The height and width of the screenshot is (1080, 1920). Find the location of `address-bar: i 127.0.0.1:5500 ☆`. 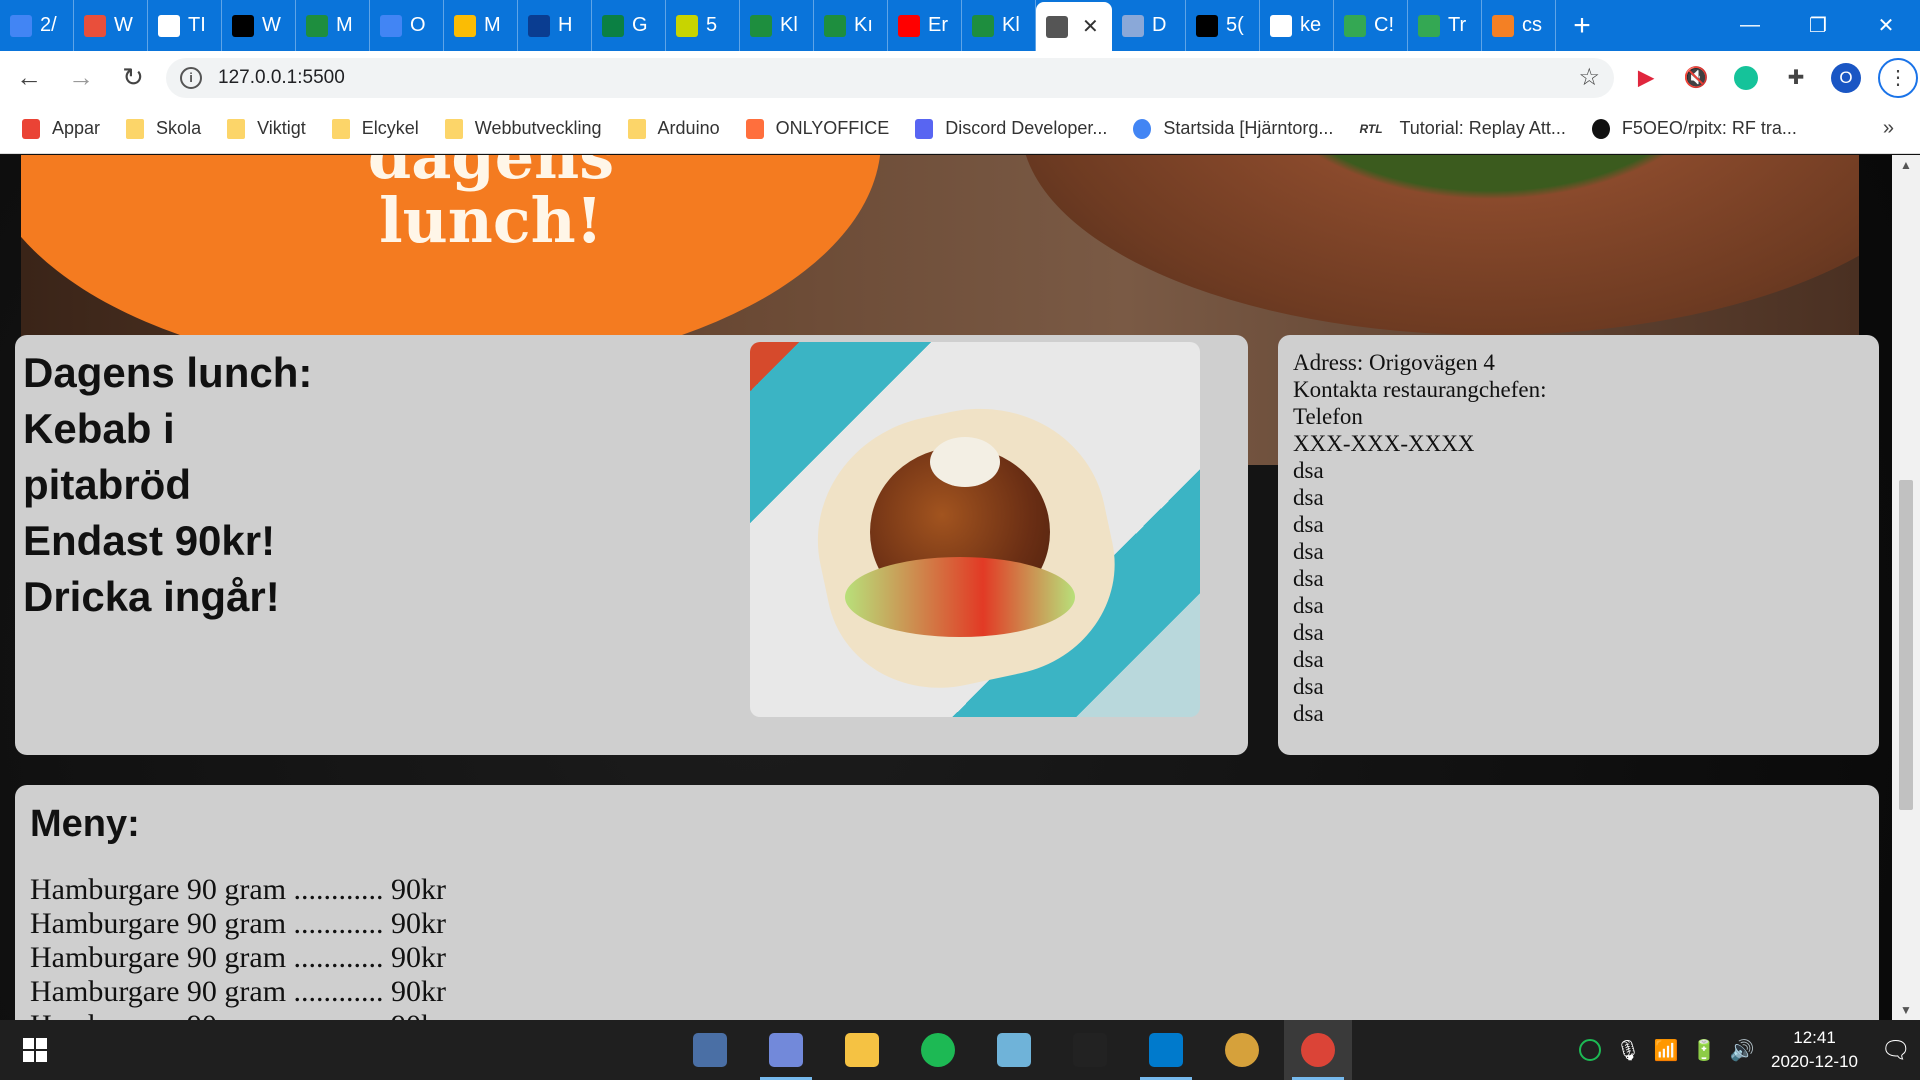

address-bar: i 127.0.0.1:5500 ☆ is located at coordinates (890, 77).